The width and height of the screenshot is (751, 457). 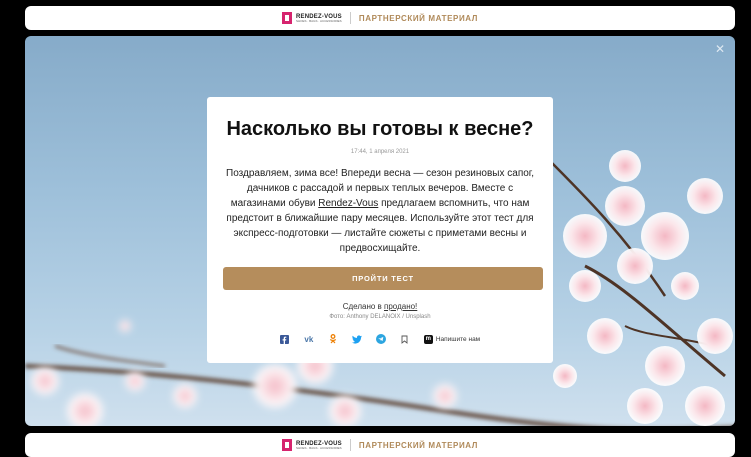 What do you see at coordinates (363, 306) in the screenshot?
I see `made-prefix: Сделано в` at bounding box center [363, 306].